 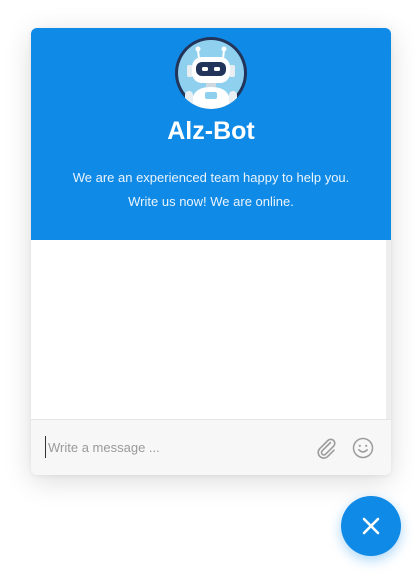 I want to click on attach-file-button, so click(x=326, y=448).